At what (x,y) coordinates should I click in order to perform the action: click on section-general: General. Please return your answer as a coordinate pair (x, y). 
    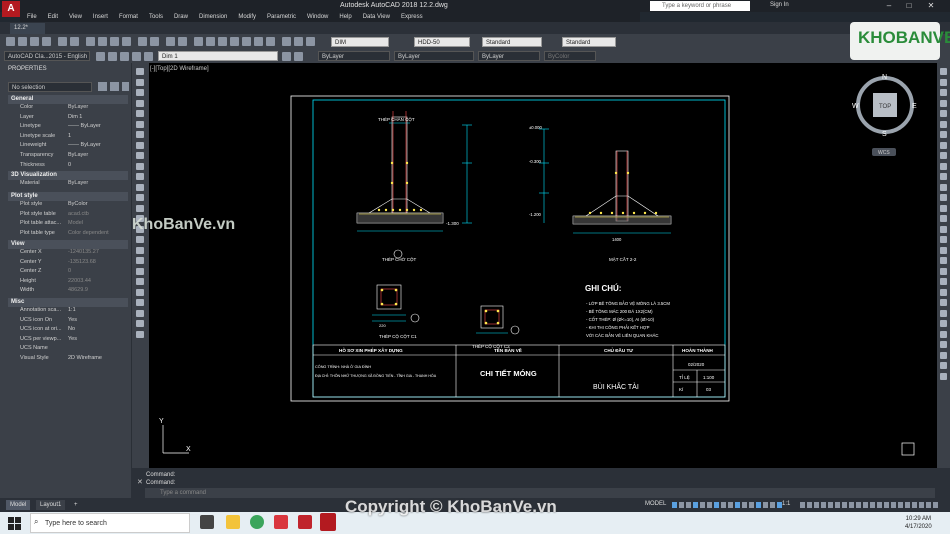
    Looking at the image, I should click on (68, 99).